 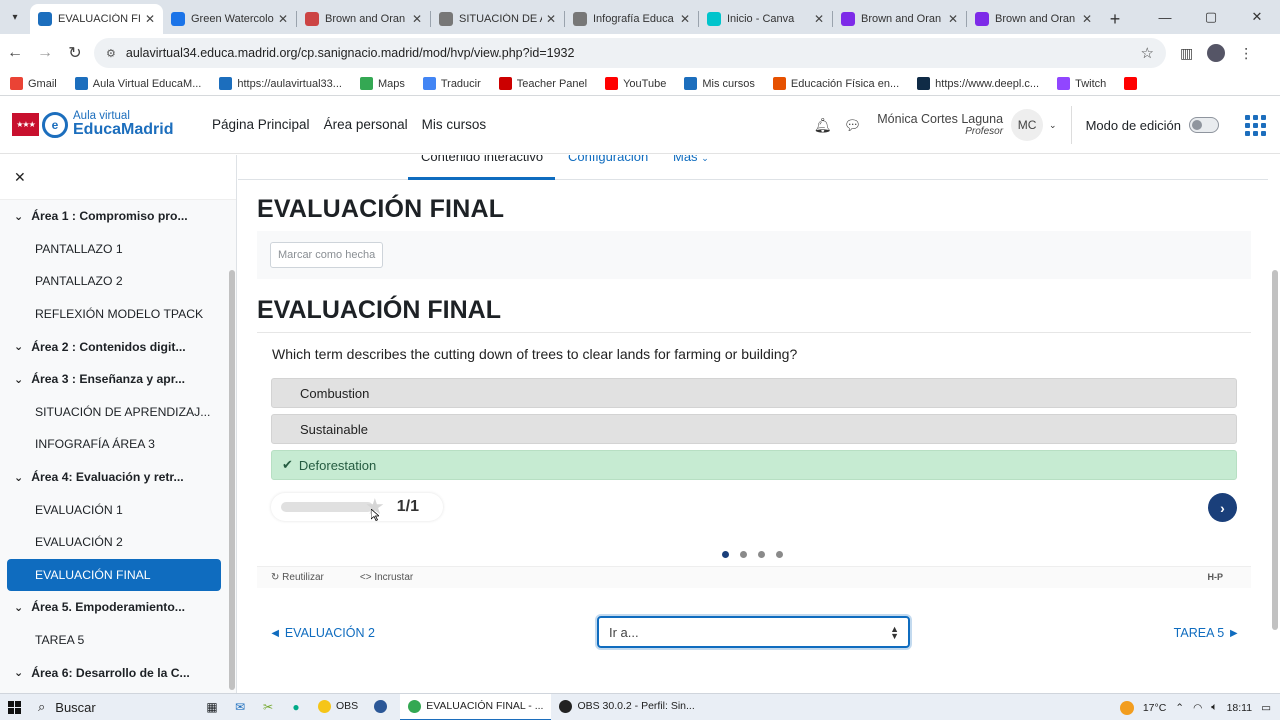 What do you see at coordinates (635, 83) in the screenshot?
I see `bookmark-item: YouTube` at bounding box center [635, 83].